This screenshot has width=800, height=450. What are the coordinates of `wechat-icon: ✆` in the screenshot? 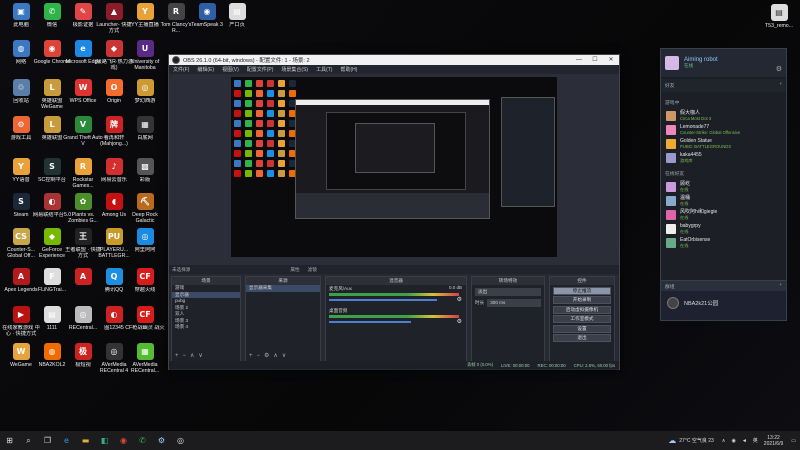 It's located at (142, 440).